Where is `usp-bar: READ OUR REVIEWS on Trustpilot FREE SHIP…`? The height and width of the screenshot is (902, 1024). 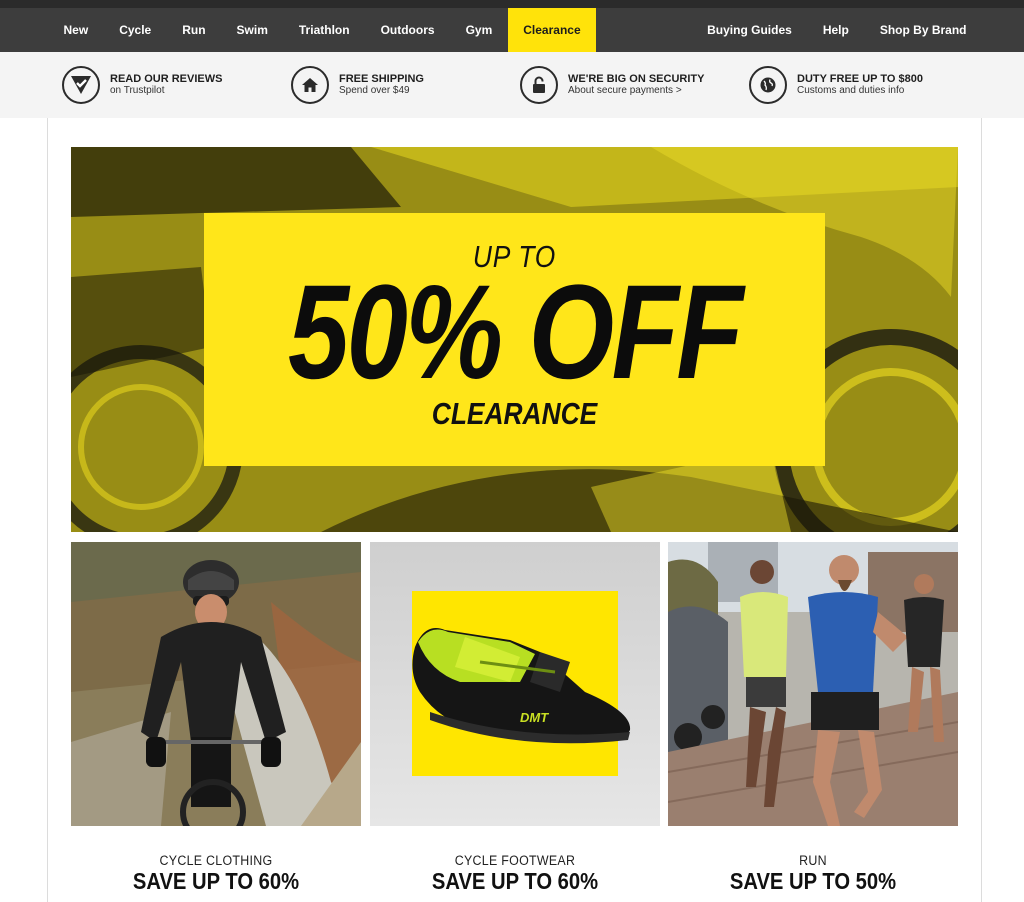 usp-bar: READ OUR REVIEWS on Trustpilot FREE SHIP… is located at coordinates (512, 85).